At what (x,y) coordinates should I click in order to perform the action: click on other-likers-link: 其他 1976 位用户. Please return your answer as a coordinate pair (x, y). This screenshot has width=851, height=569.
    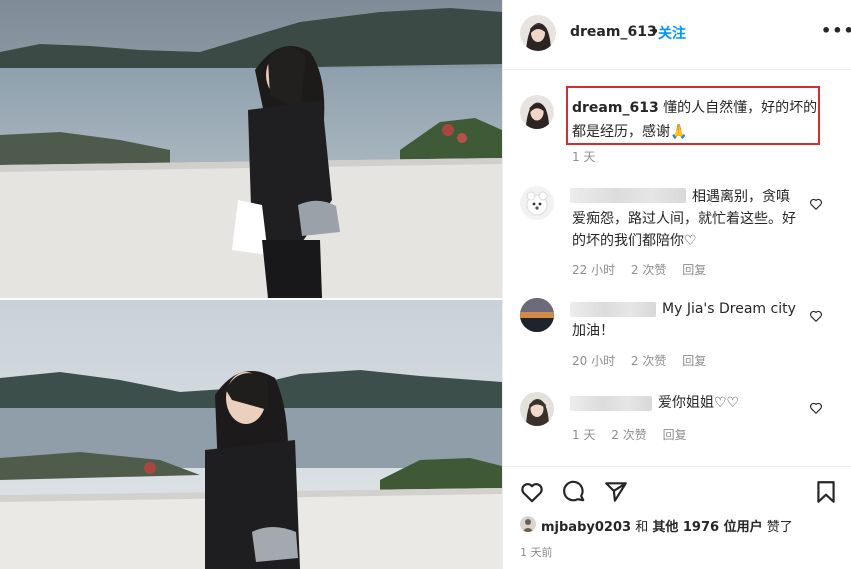
    Looking at the image, I should click on (707, 527).